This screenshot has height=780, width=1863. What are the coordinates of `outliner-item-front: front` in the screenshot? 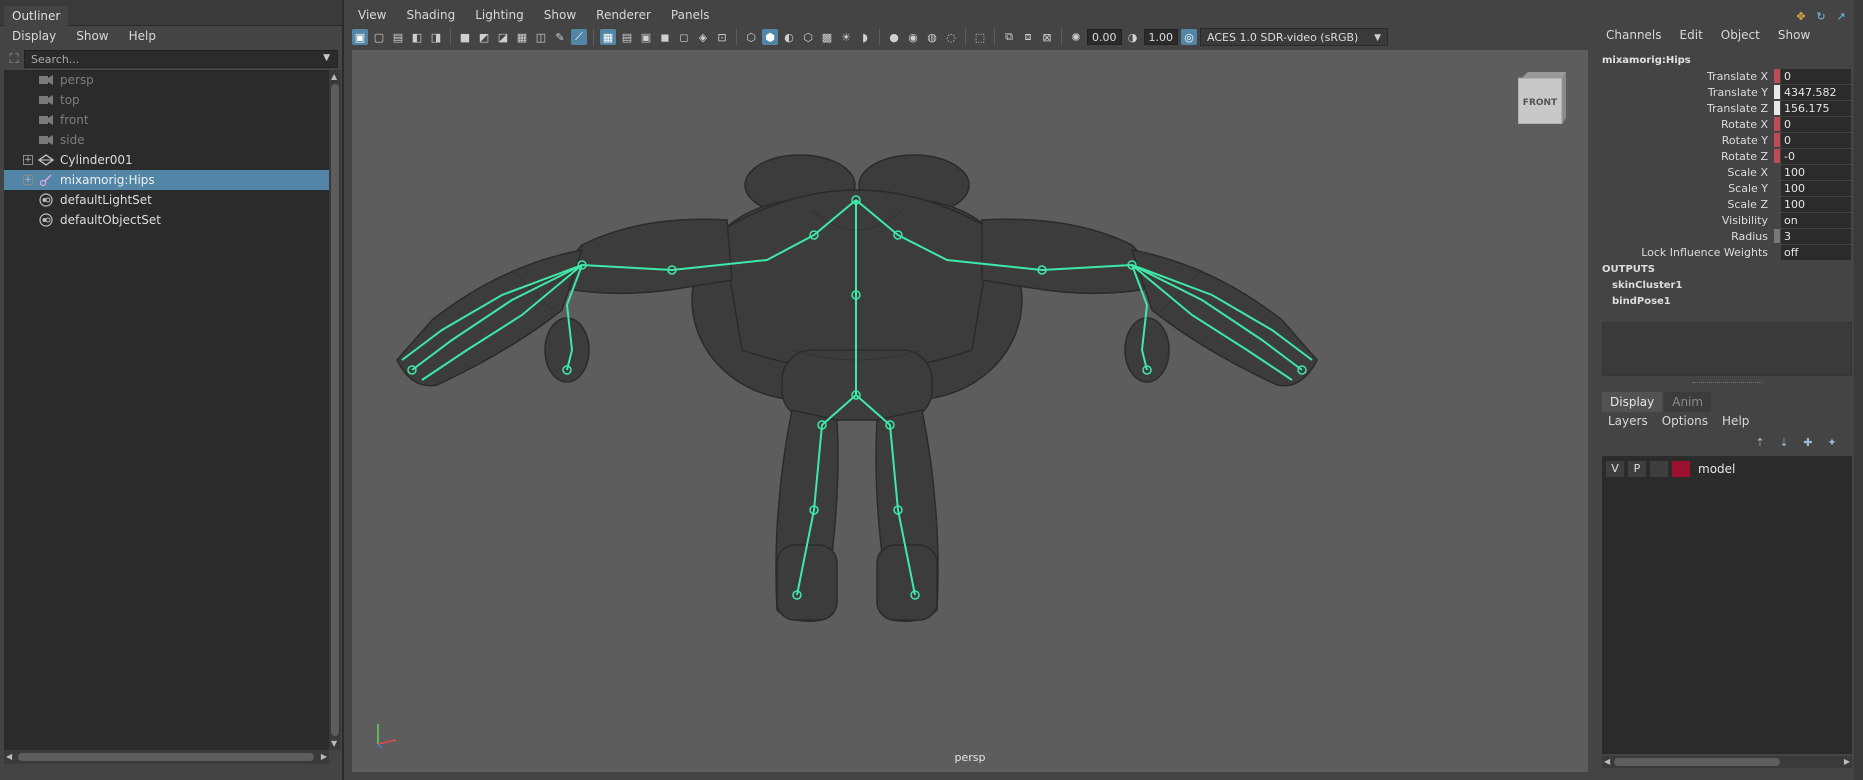 It's located at (166, 120).